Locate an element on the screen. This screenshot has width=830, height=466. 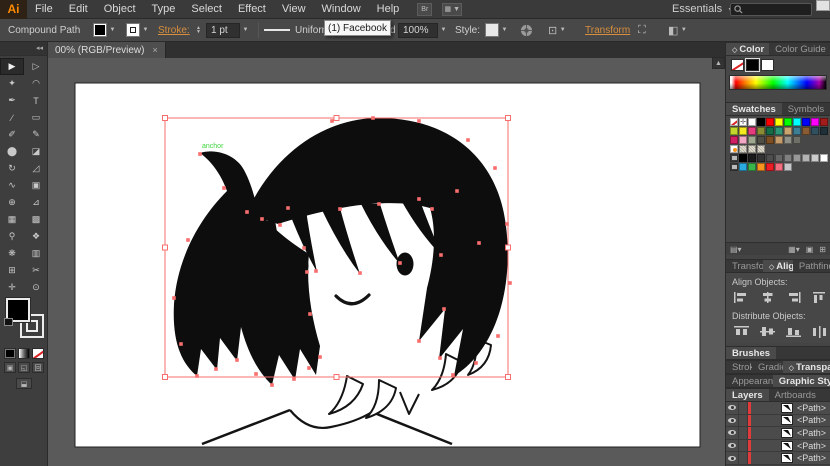
column-graph-tool: ▥ is located at coordinates (36, 253).